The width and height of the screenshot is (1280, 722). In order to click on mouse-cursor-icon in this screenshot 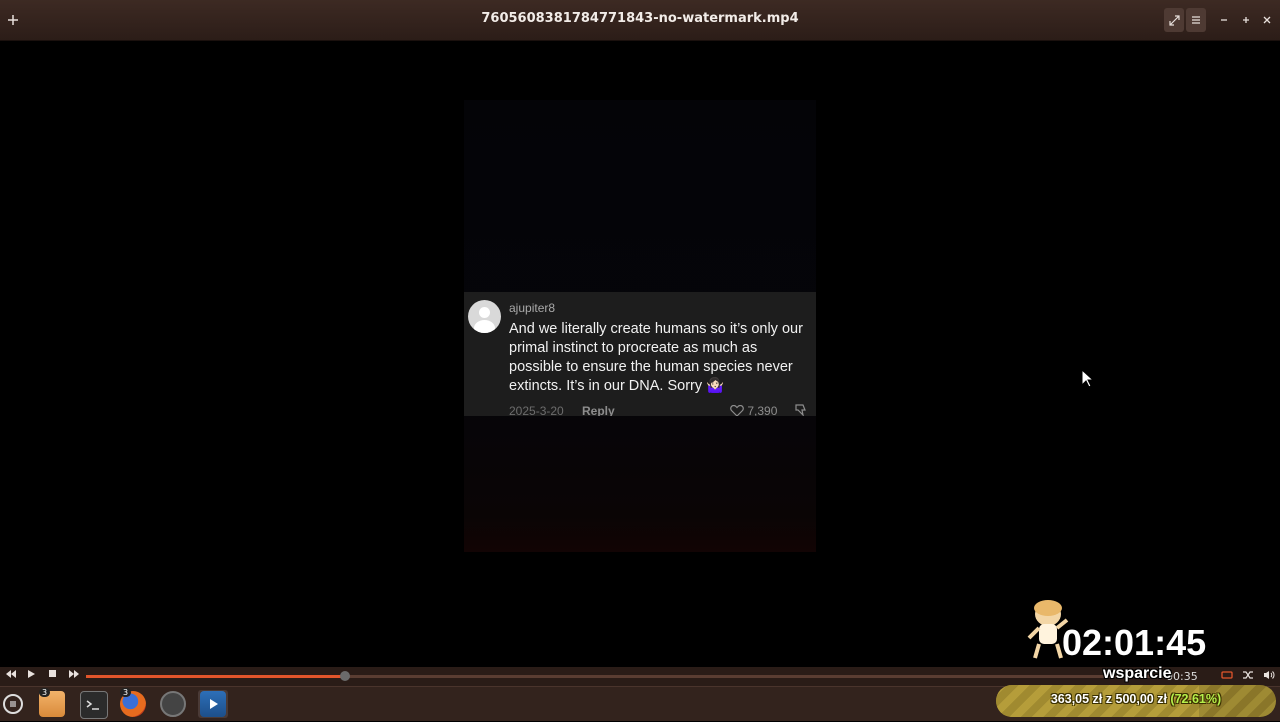, I will do `click(1088, 378)`.